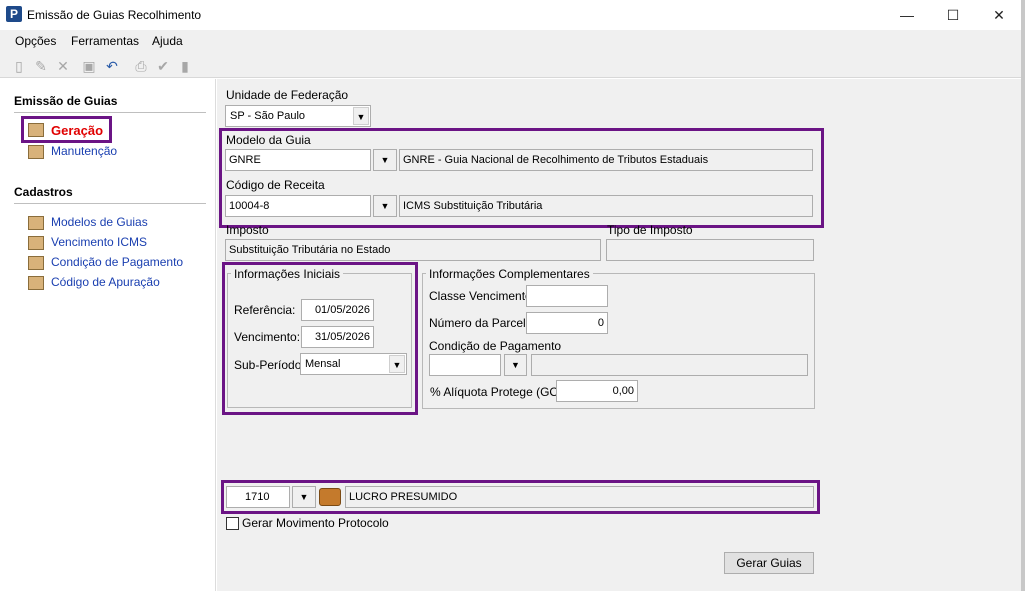  What do you see at coordinates (710, 250) in the screenshot?
I see `tipo-imposto-field` at bounding box center [710, 250].